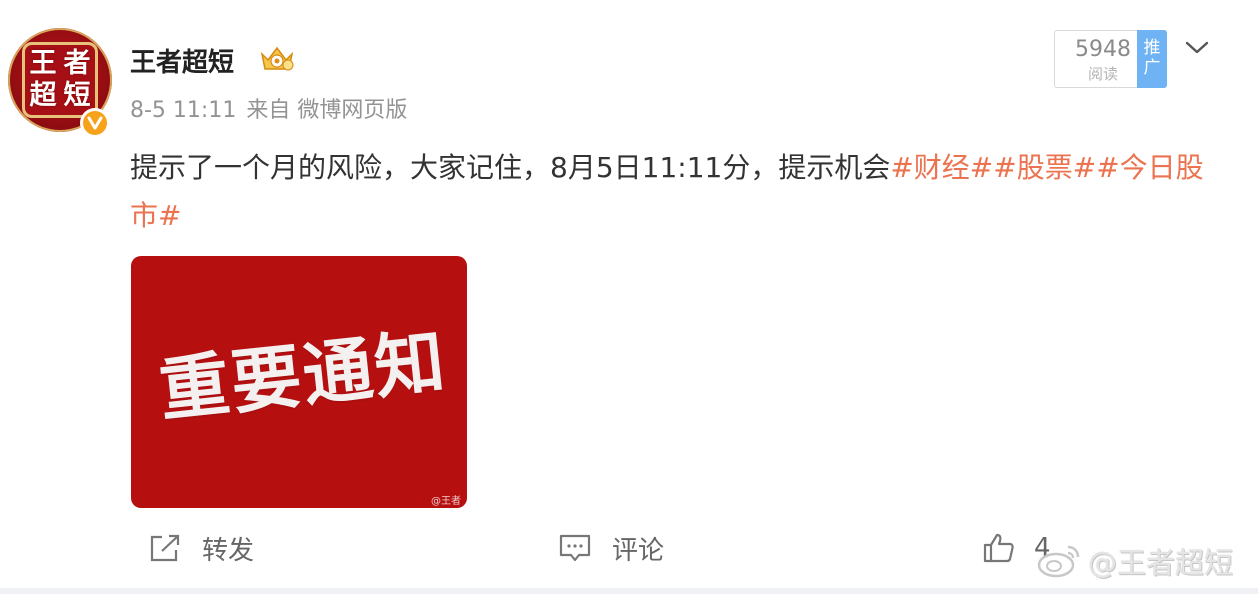 This screenshot has width=1258, height=594. What do you see at coordinates (998, 548) in the screenshot?
I see `thumbs-up-icon` at bounding box center [998, 548].